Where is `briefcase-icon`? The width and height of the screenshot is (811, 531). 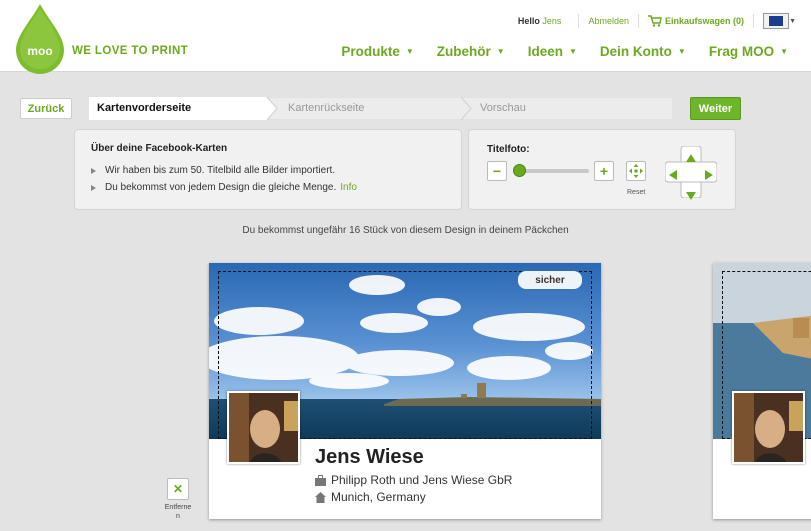 briefcase-icon is located at coordinates (320, 480).